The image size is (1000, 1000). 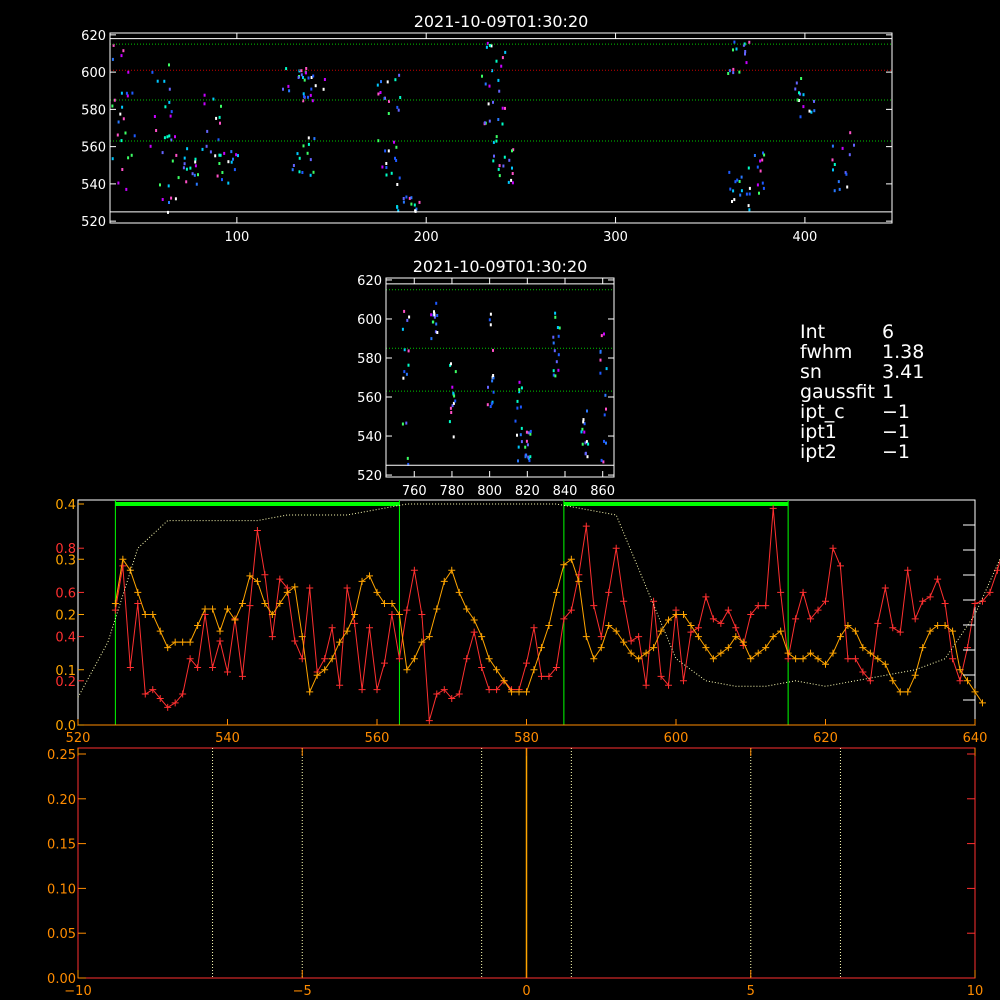 What do you see at coordinates (452, 491) in the screenshot?
I see `mid-x-tick-label: 780` at bounding box center [452, 491].